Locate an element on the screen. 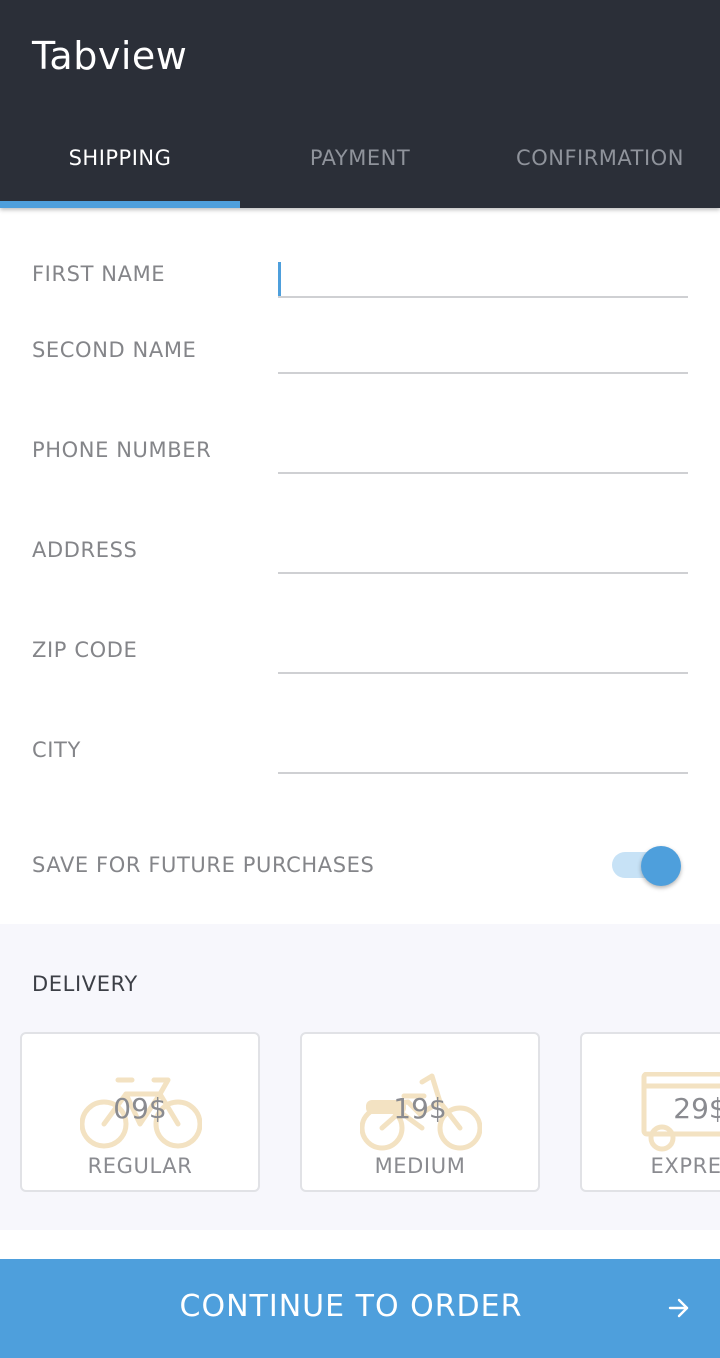 This screenshot has width=720, height=1358. delivery-name: EXPRESS is located at coordinates (685, 1166).